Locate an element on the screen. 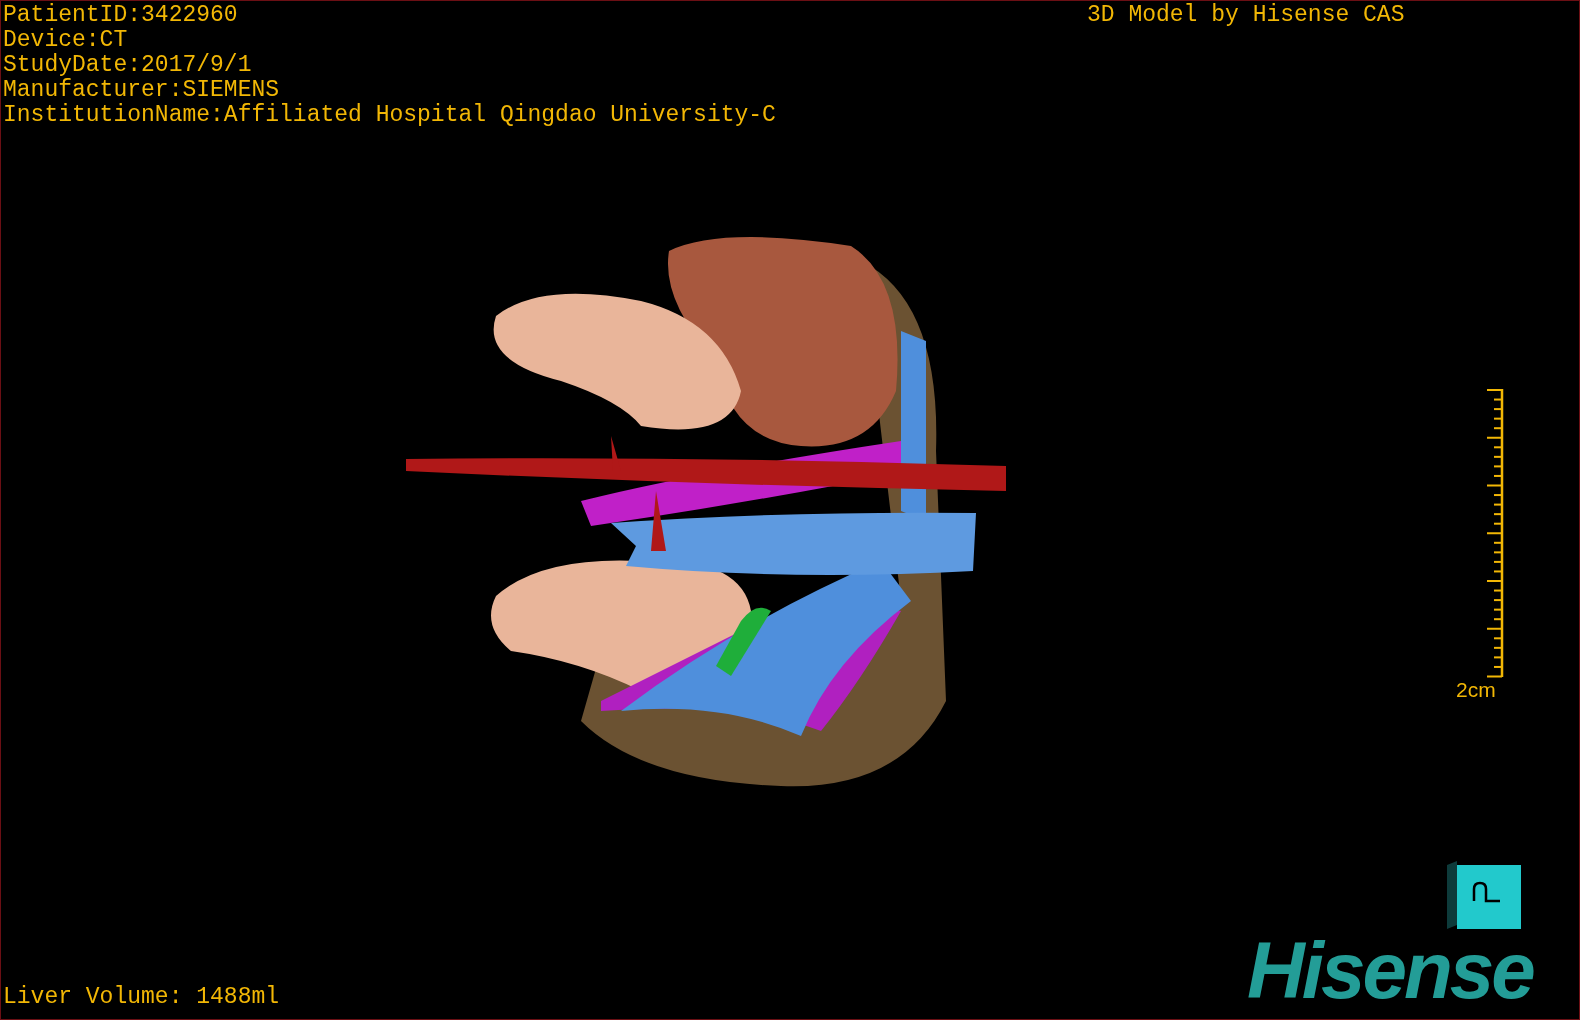  brand-logo: Hisense is located at coordinates (1390, 971).